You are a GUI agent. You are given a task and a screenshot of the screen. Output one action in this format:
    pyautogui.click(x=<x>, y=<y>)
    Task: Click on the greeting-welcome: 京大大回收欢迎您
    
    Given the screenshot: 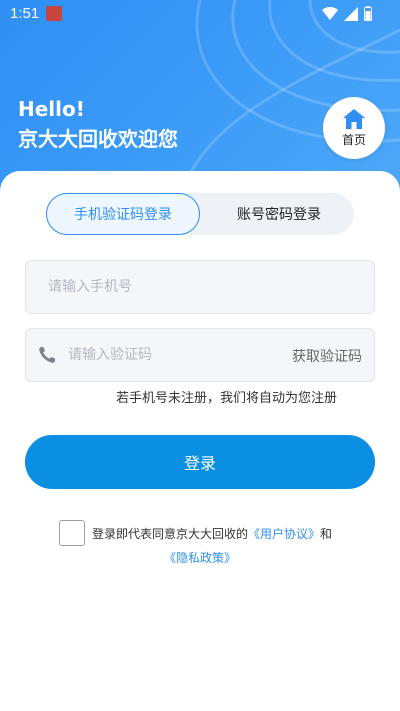 What is the action you would take?
    pyautogui.click(x=98, y=139)
    